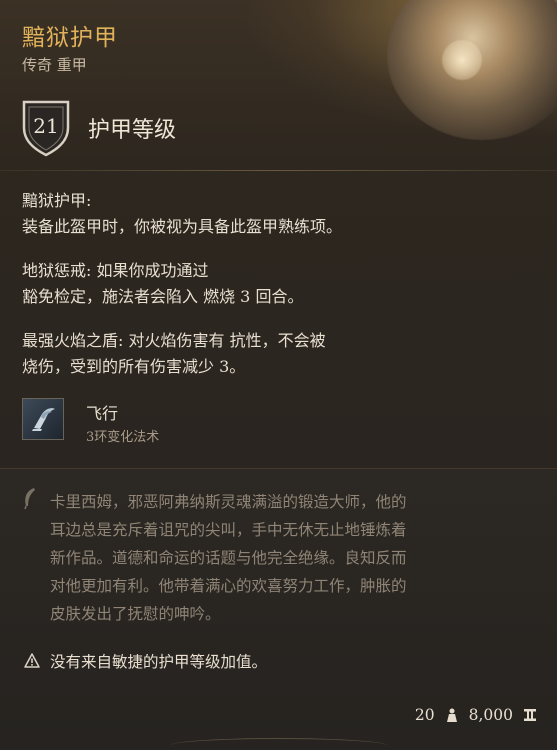 This screenshot has height=750, width=557. What do you see at coordinates (490, 715) in the screenshot?
I see `price-value: 8,000` at bounding box center [490, 715].